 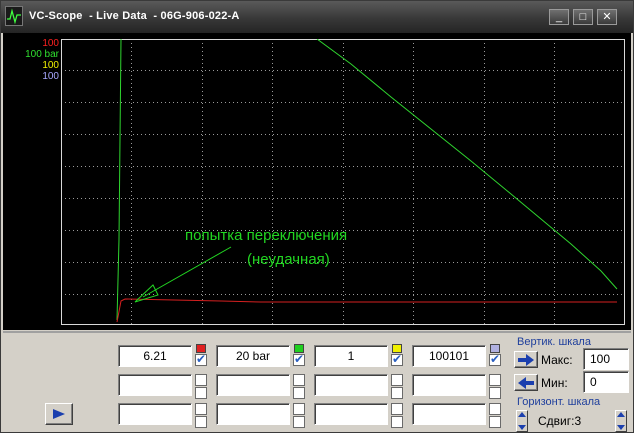 I want to click on green-trace, so click(x=119, y=180).